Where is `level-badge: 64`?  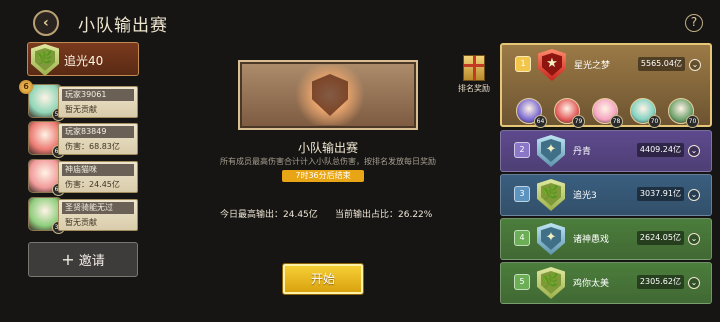
level-badge: 64 is located at coordinates (540, 121).